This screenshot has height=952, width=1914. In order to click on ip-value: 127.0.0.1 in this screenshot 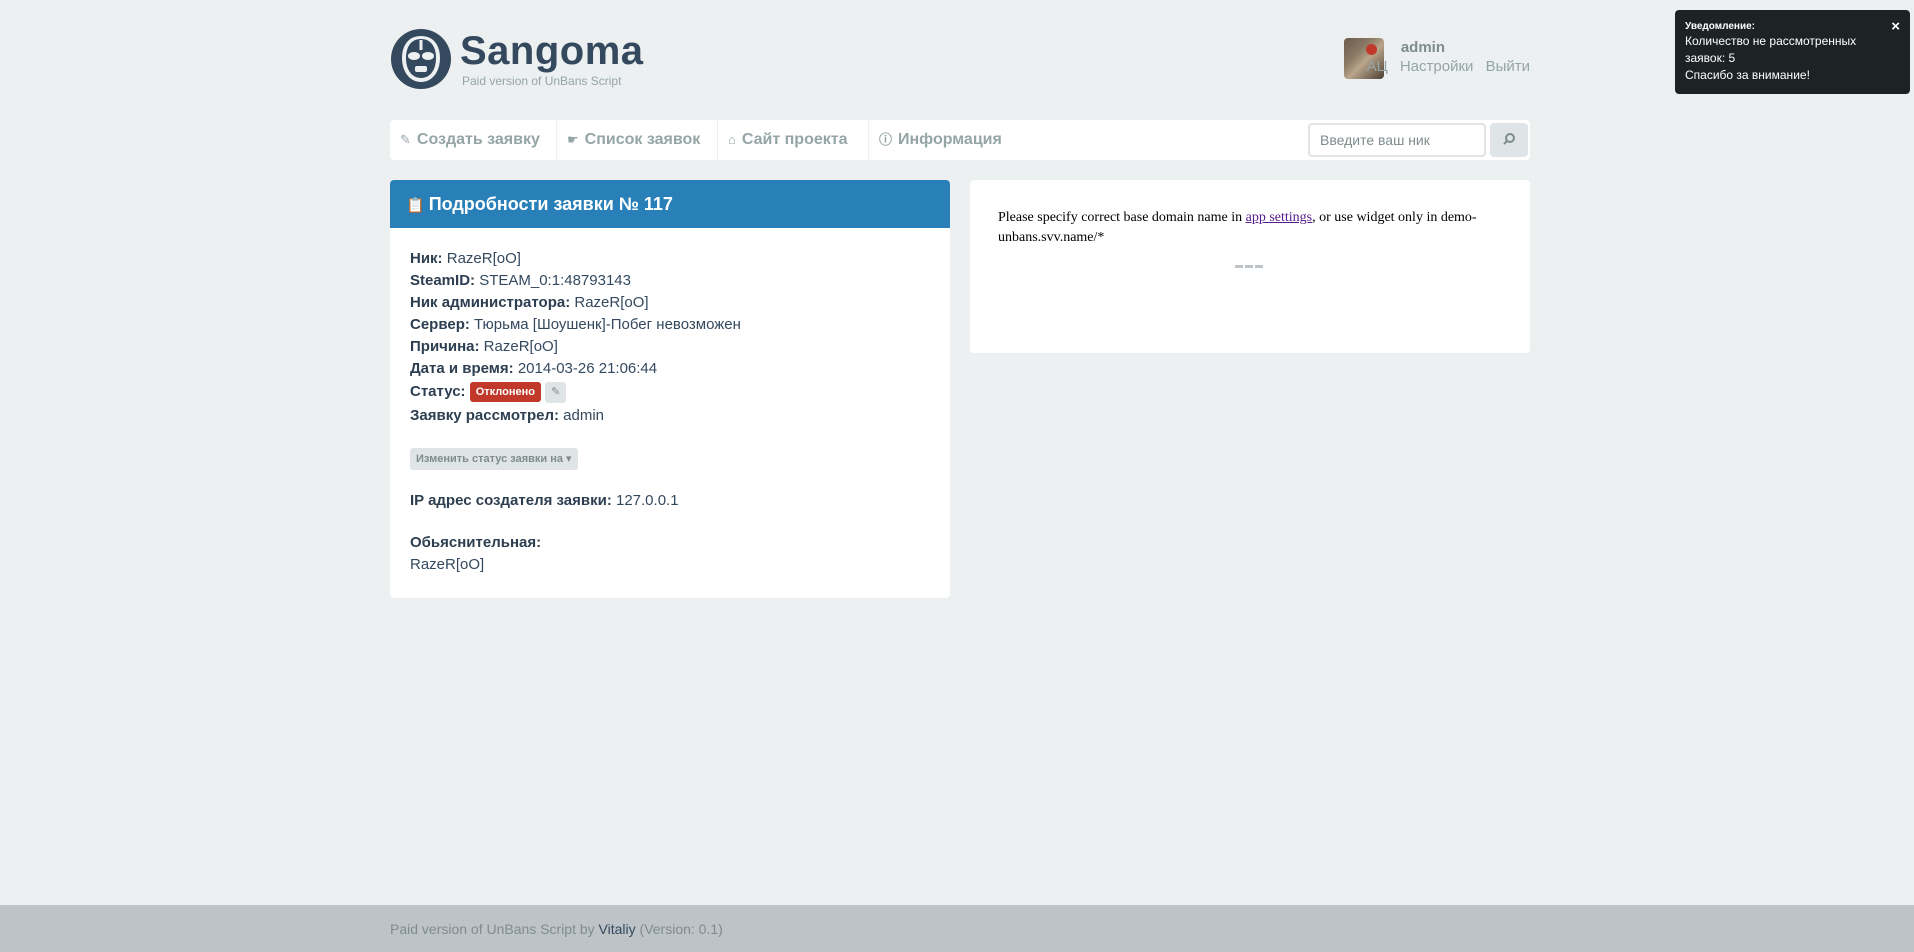, I will do `click(647, 500)`.